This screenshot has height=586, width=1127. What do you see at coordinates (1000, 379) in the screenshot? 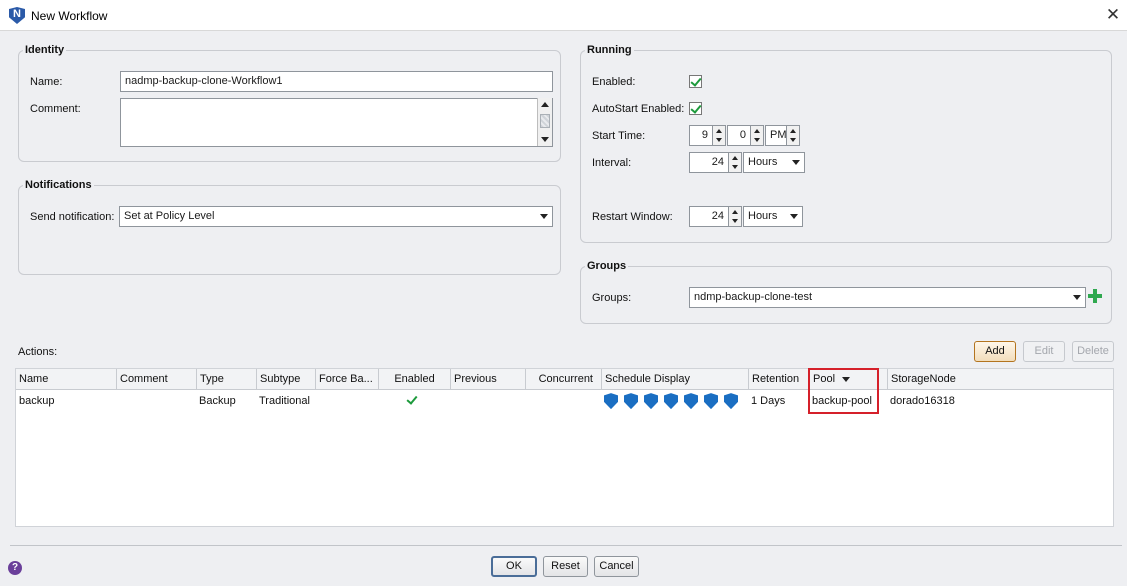
I see `column-header-storage-node: StorageNode` at bounding box center [1000, 379].